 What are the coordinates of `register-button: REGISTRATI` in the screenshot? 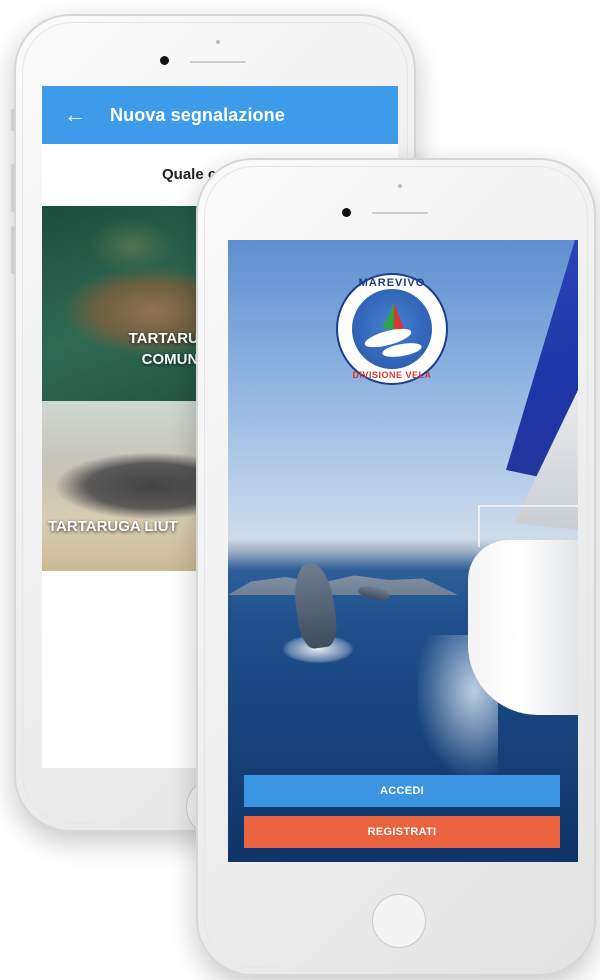 It's located at (402, 832).